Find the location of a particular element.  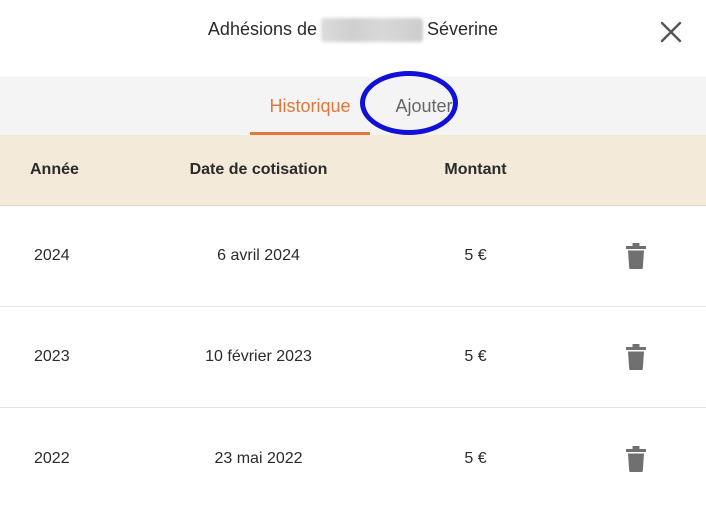

table-header: Année Date de cotisation Montant is located at coordinates (353, 170).